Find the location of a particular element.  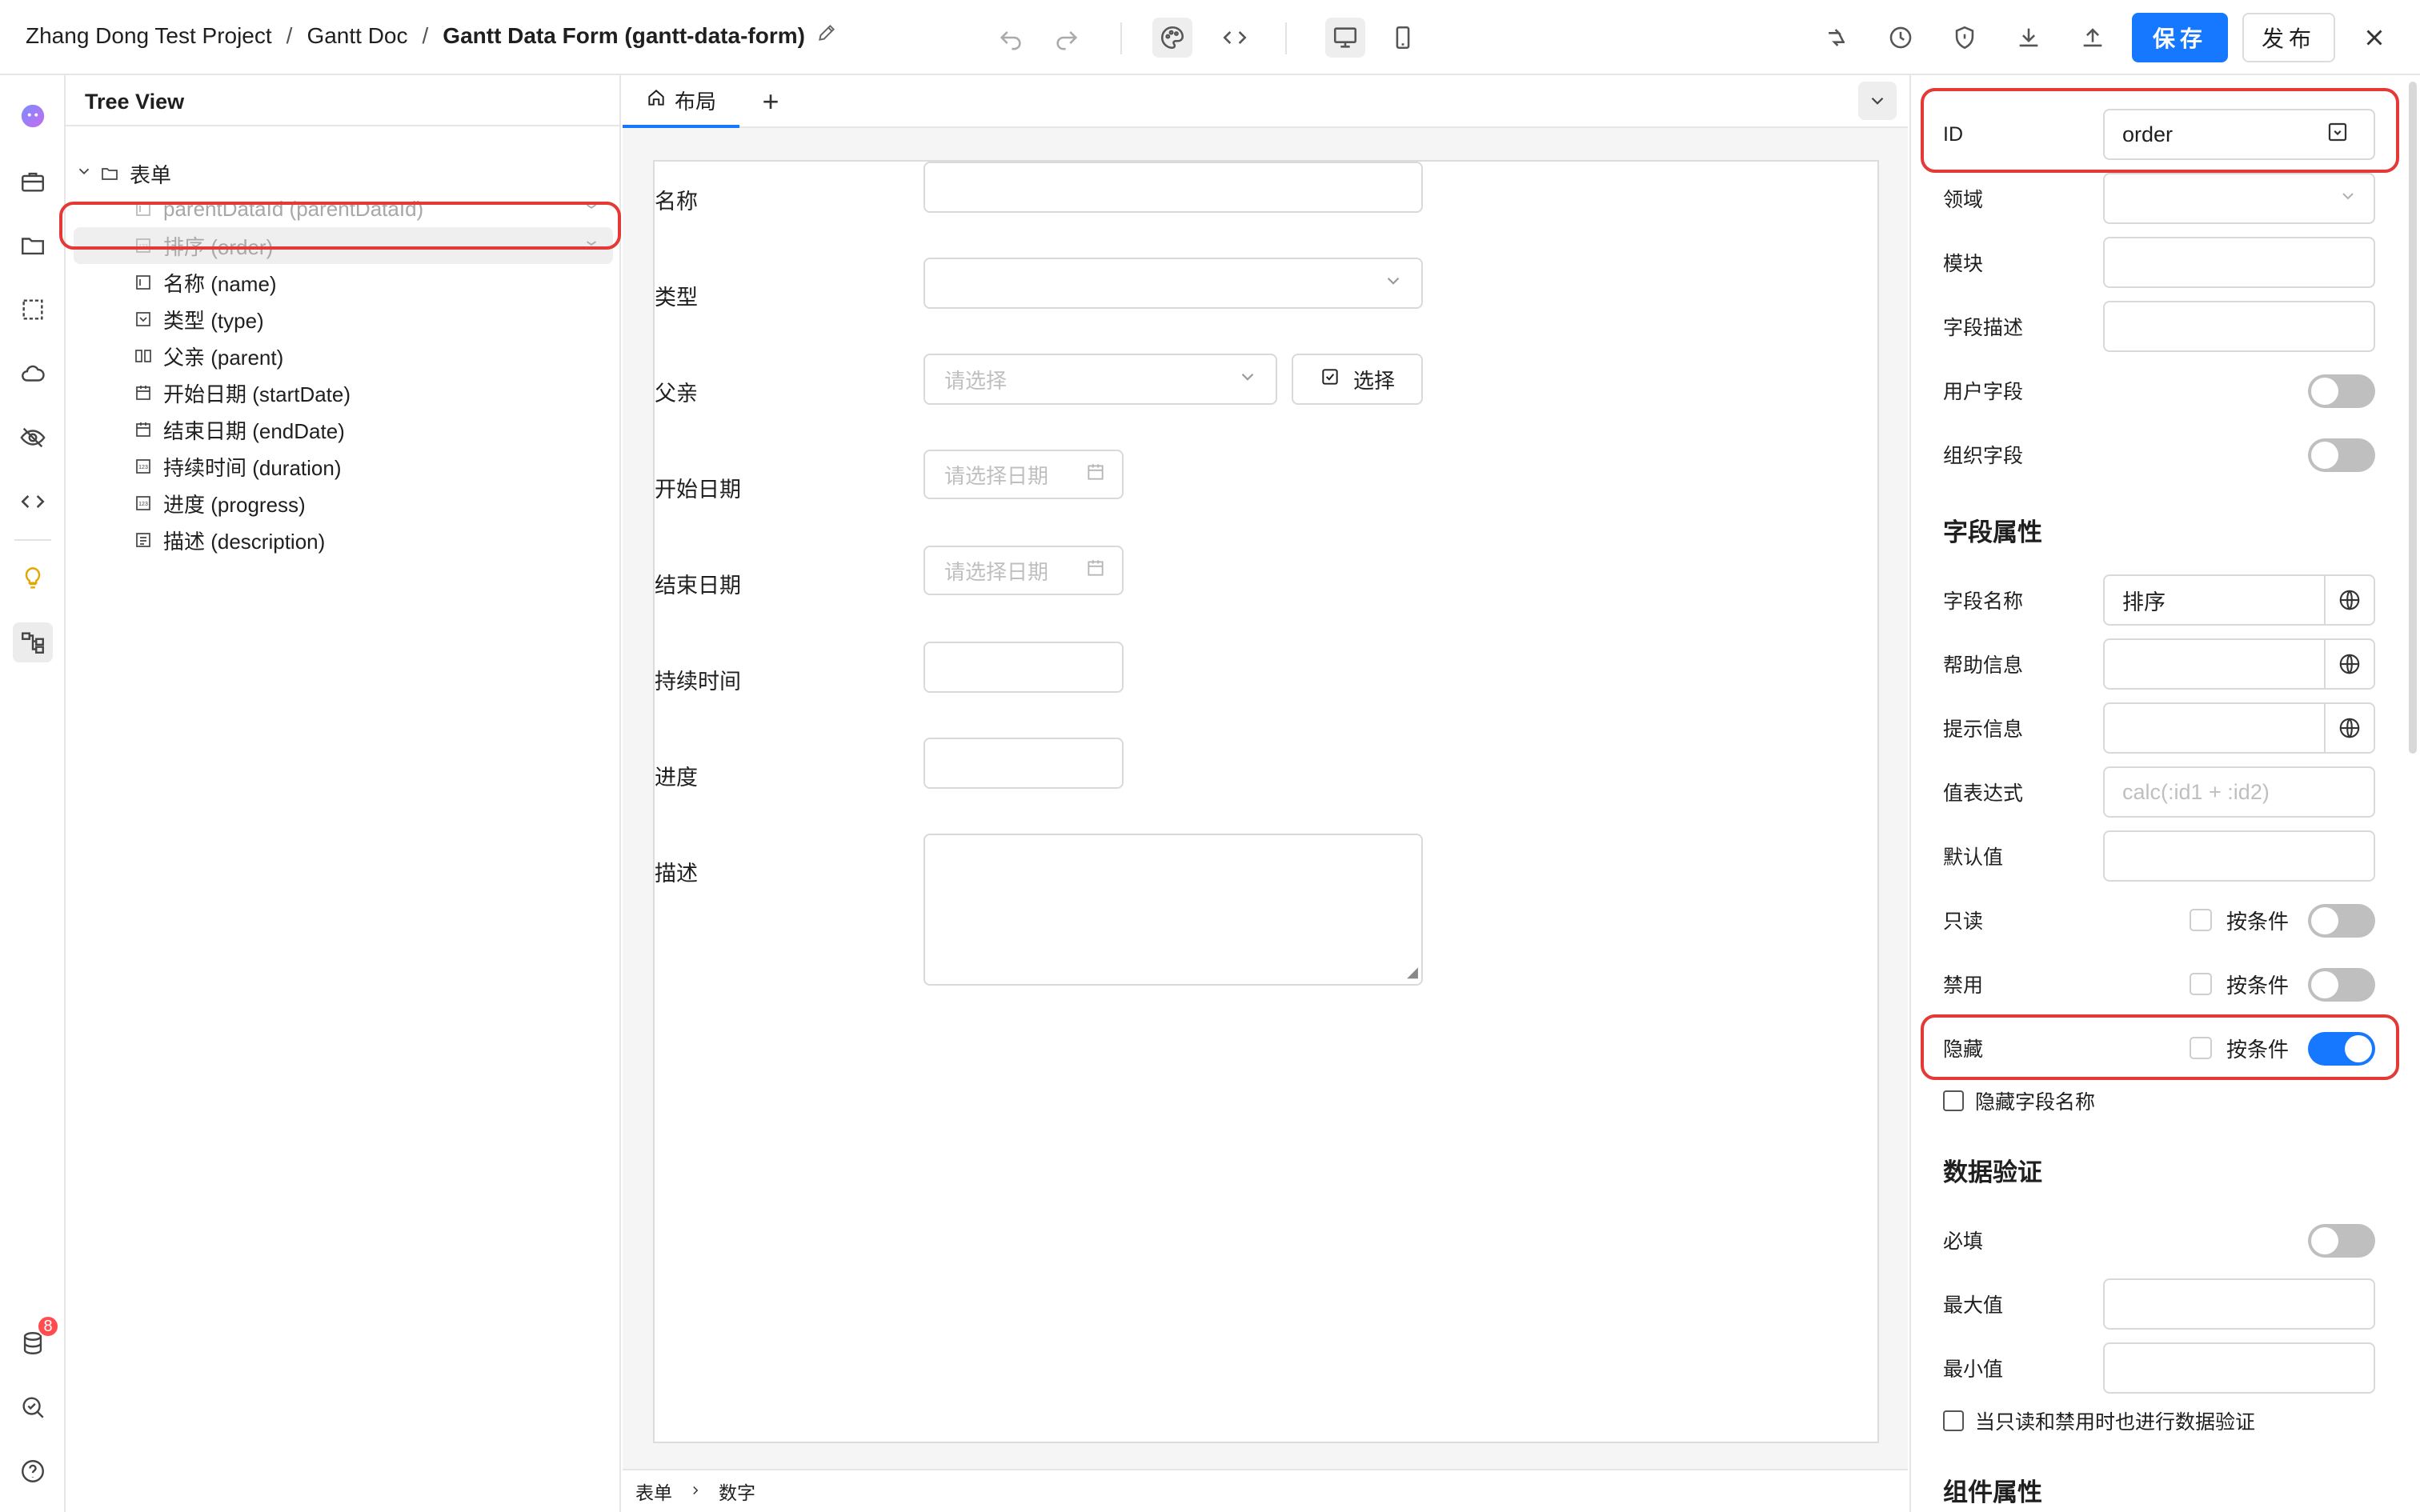

hint-input is located at coordinates (2239, 728).